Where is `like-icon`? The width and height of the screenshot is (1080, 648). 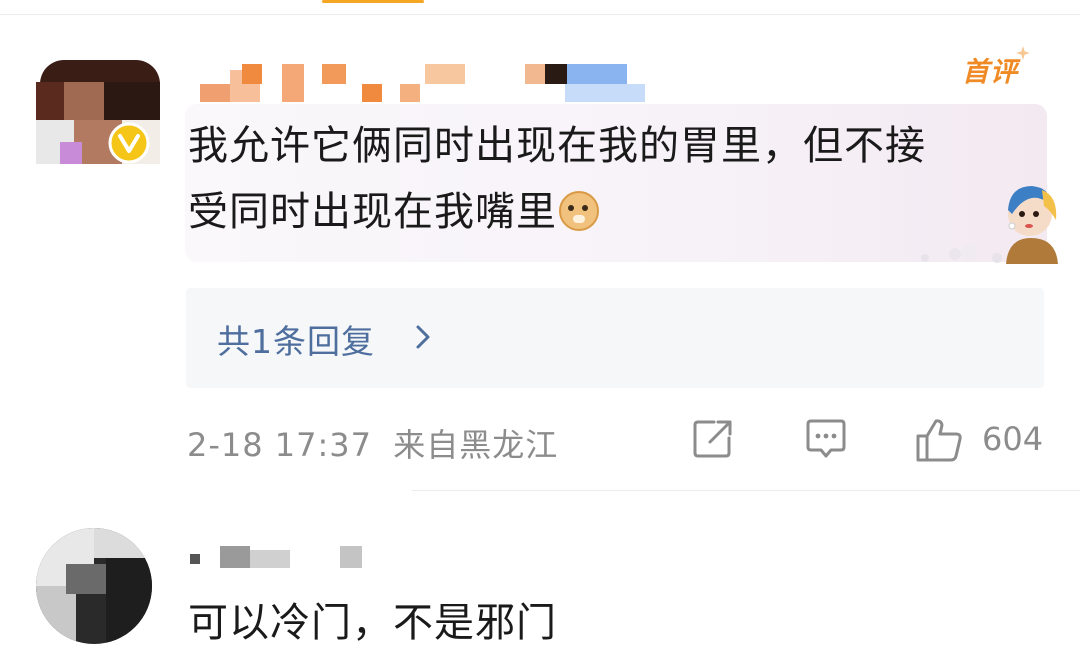 like-icon is located at coordinates (939, 440).